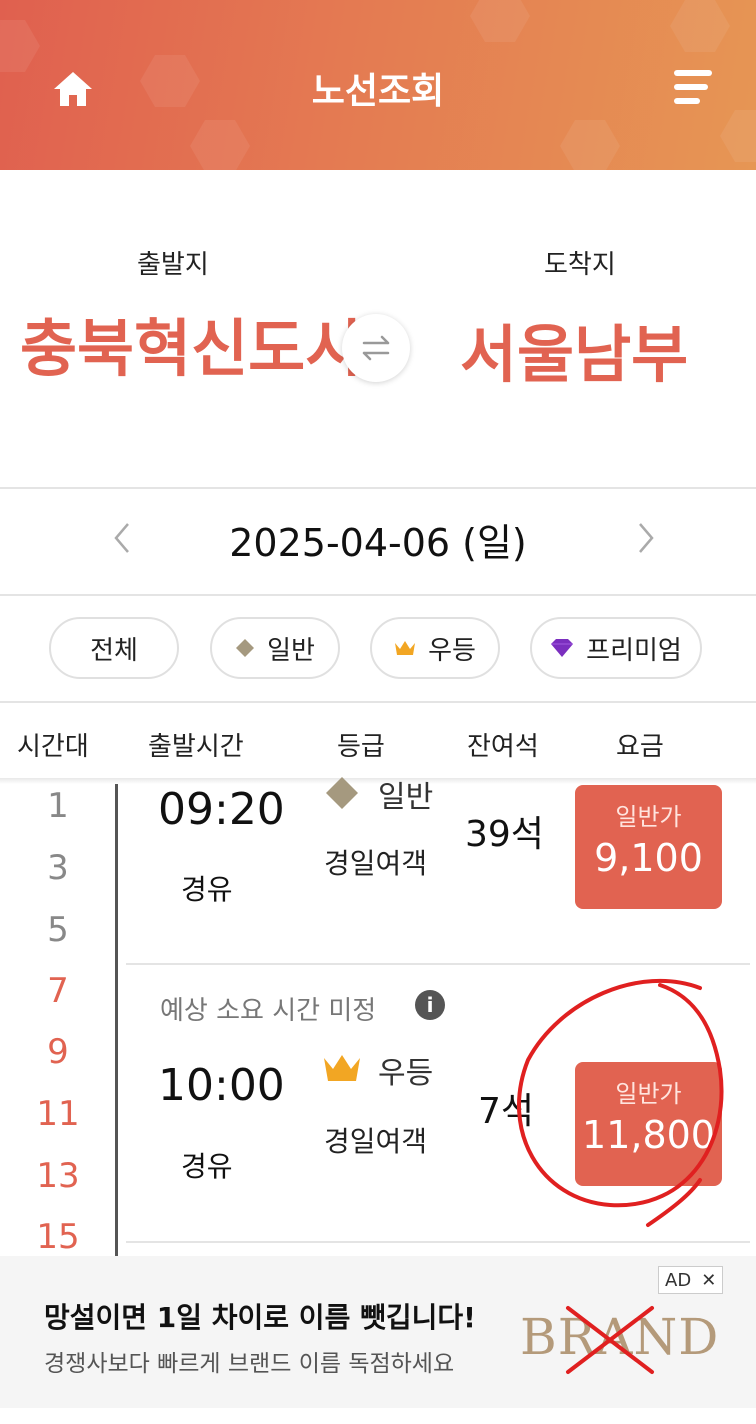 The height and width of the screenshot is (1424, 756). What do you see at coordinates (221, 809) in the screenshot?
I see `departure-time: 09:20` at bounding box center [221, 809].